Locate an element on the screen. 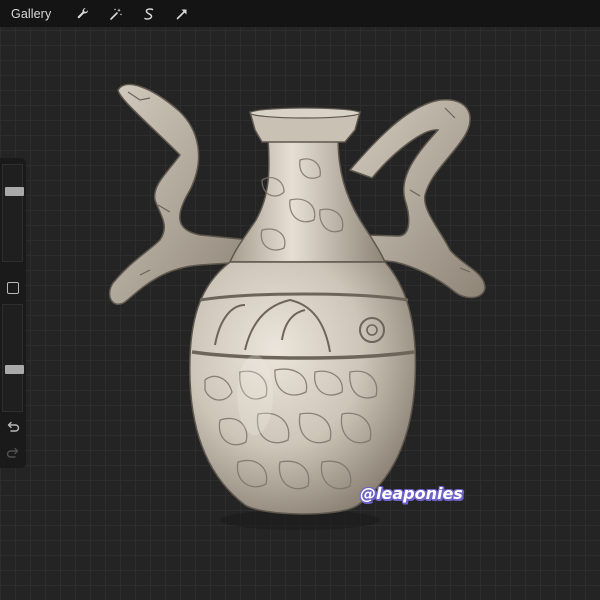 The image size is (600, 600). opacity-thumb is located at coordinates (14, 370).